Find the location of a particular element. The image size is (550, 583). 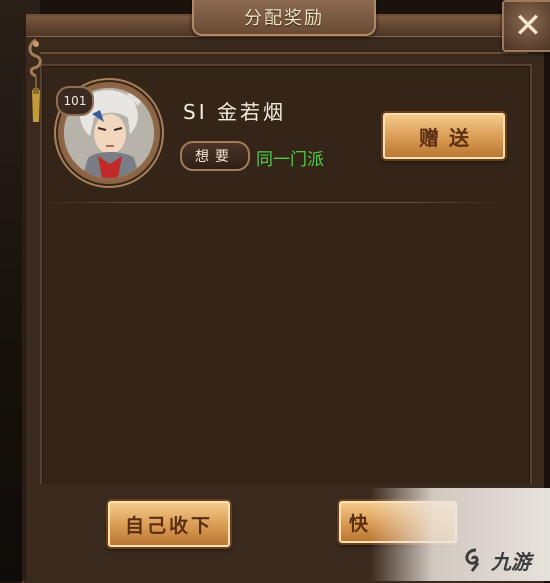

dialog-title: 分配奖励 is located at coordinates (284, 18).